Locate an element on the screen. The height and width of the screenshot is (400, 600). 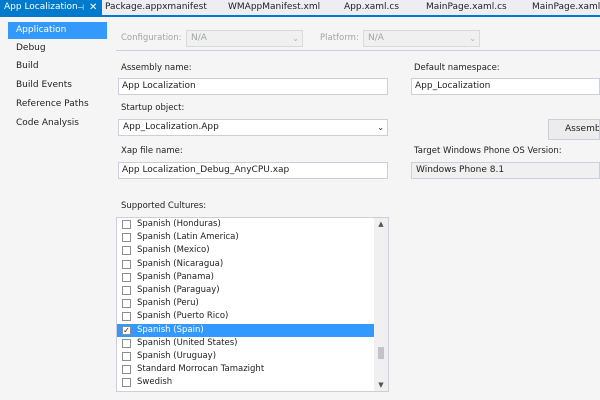
nav-item-reference-paths: Reference Paths is located at coordinates (53, 104).